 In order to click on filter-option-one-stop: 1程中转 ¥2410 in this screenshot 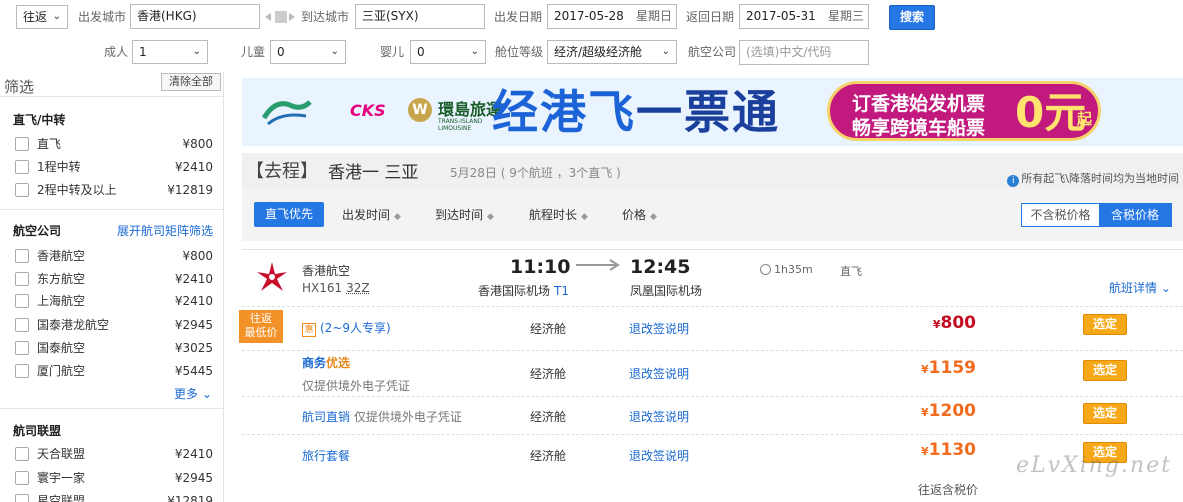, I will do `click(114, 167)`.